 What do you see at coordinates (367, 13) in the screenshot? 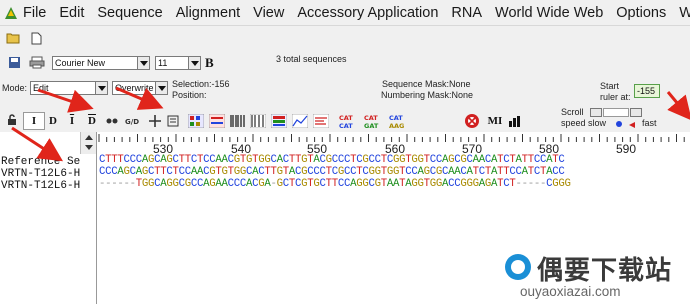
I see `menu-accessory-application: Accessory Application` at bounding box center [367, 13].